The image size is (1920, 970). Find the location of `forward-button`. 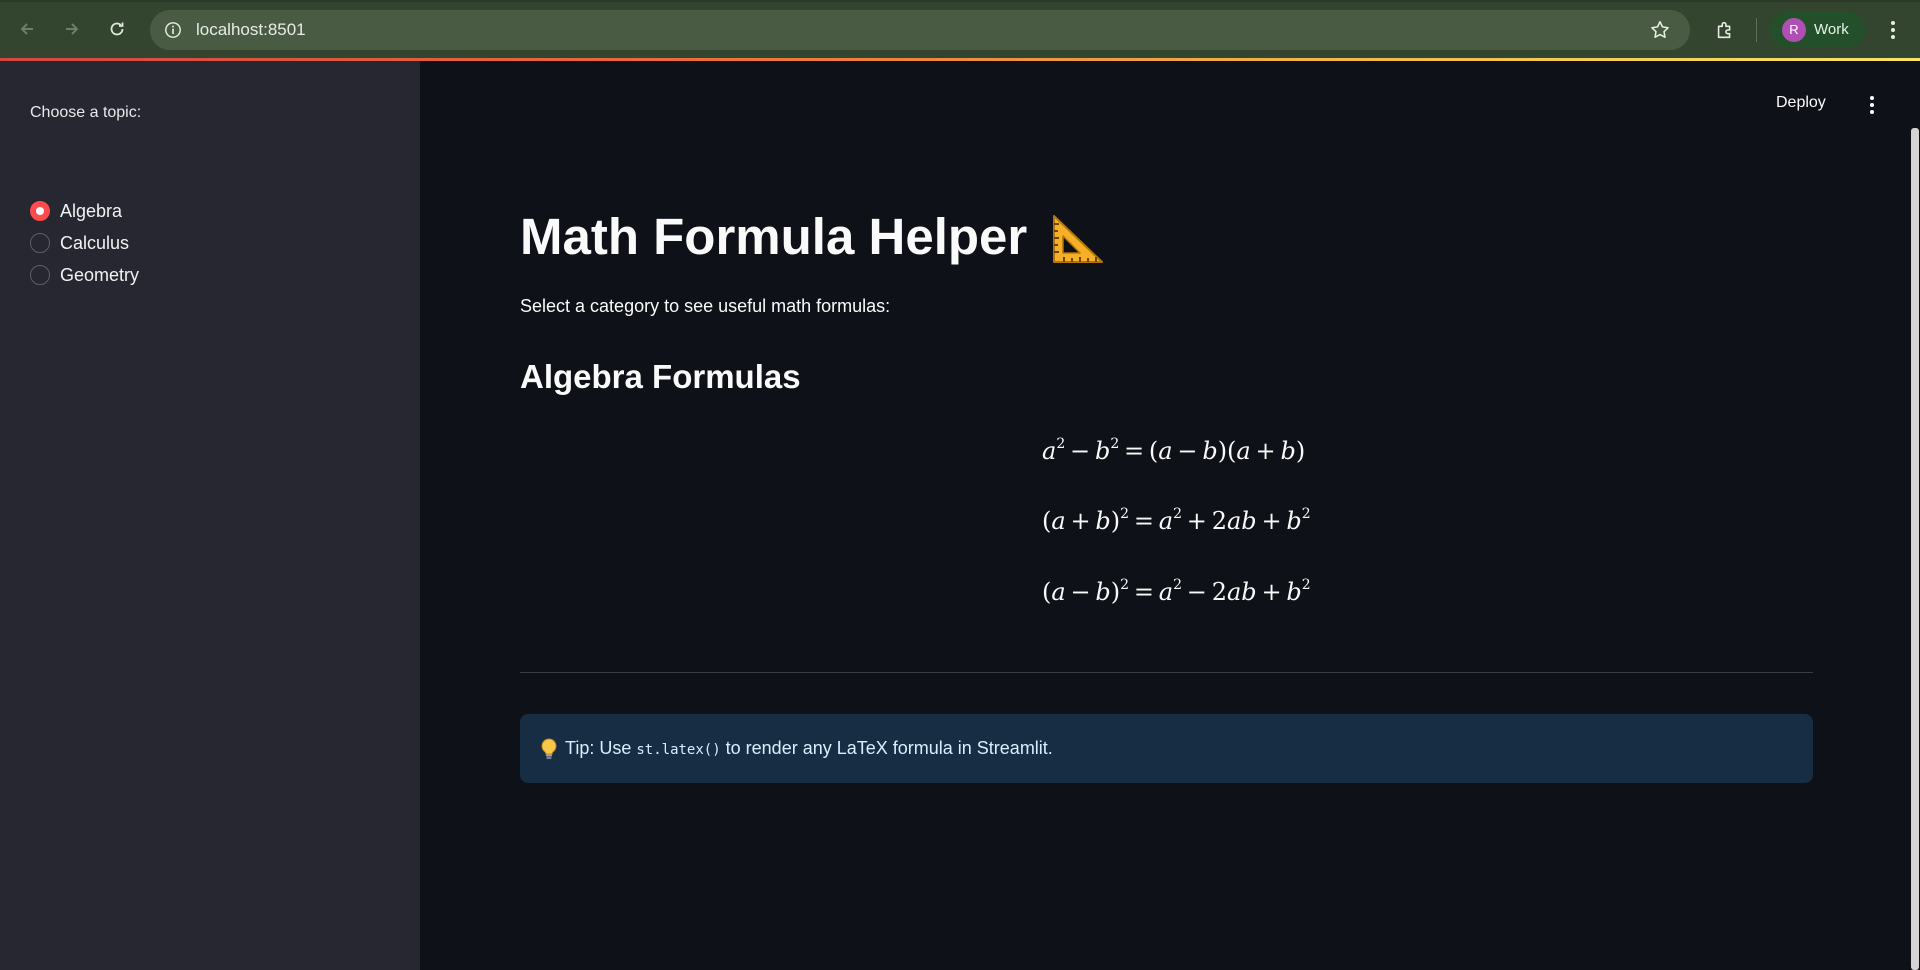

forward-button is located at coordinates (72, 29).